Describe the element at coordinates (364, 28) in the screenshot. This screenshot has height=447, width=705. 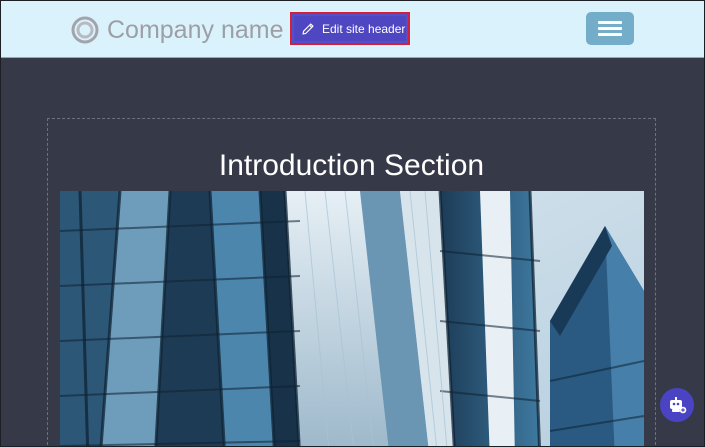
I see `edit-site-header-label: Edit site header` at that location.